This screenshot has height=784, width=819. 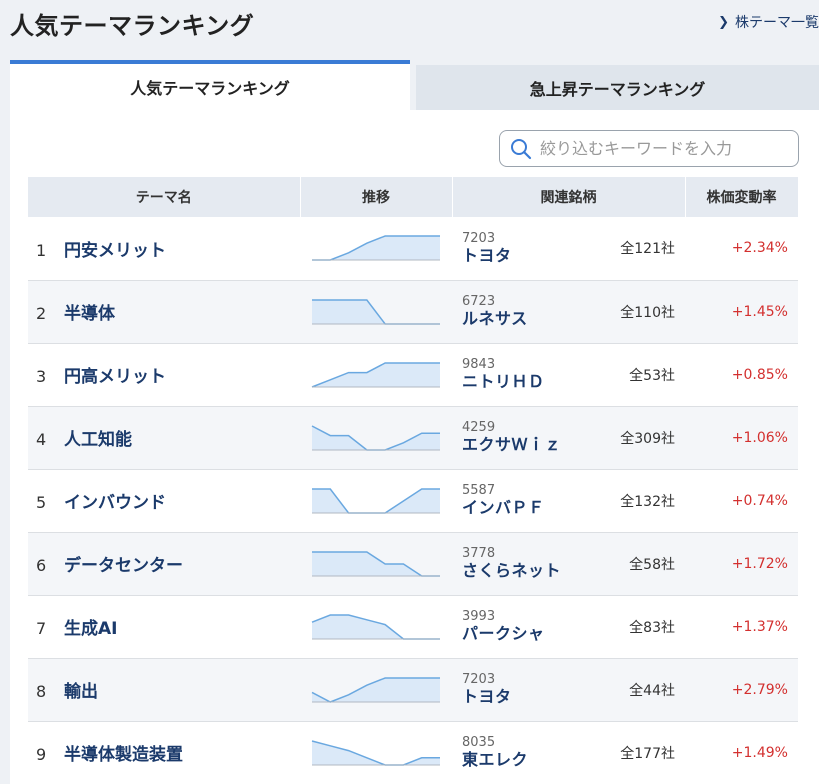 What do you see at coordinates (723, 22) in the screenshot?
I see `chevron-right-icon: ❯` at bounding box center [723, 22].